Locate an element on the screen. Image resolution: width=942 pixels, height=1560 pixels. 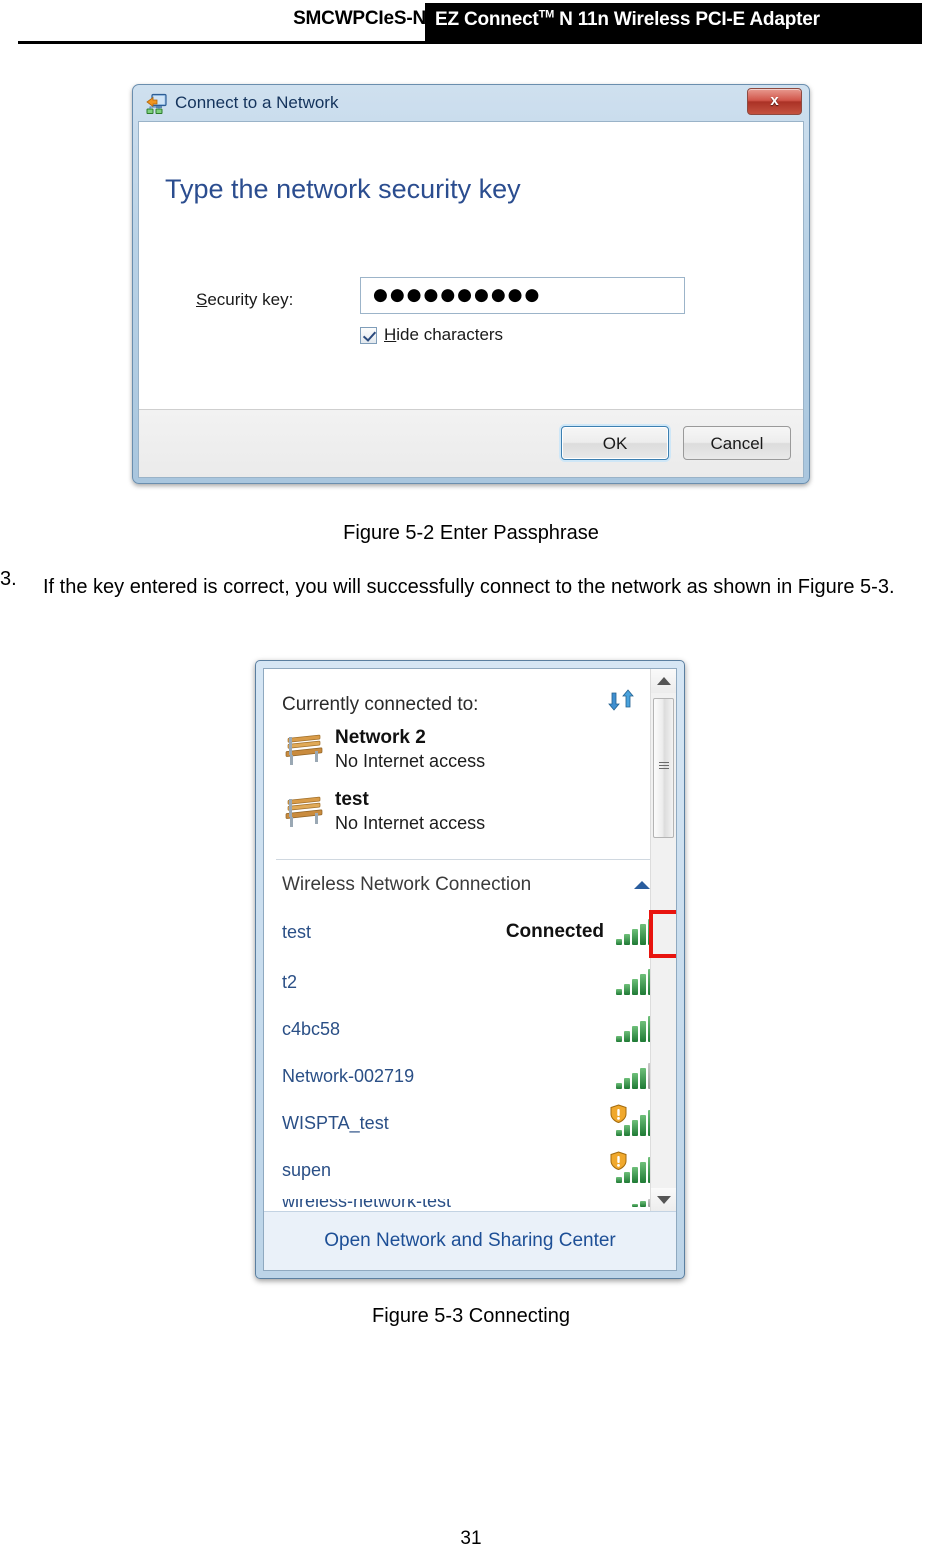
chevron-up-icon is located at coordinates (642, 885).